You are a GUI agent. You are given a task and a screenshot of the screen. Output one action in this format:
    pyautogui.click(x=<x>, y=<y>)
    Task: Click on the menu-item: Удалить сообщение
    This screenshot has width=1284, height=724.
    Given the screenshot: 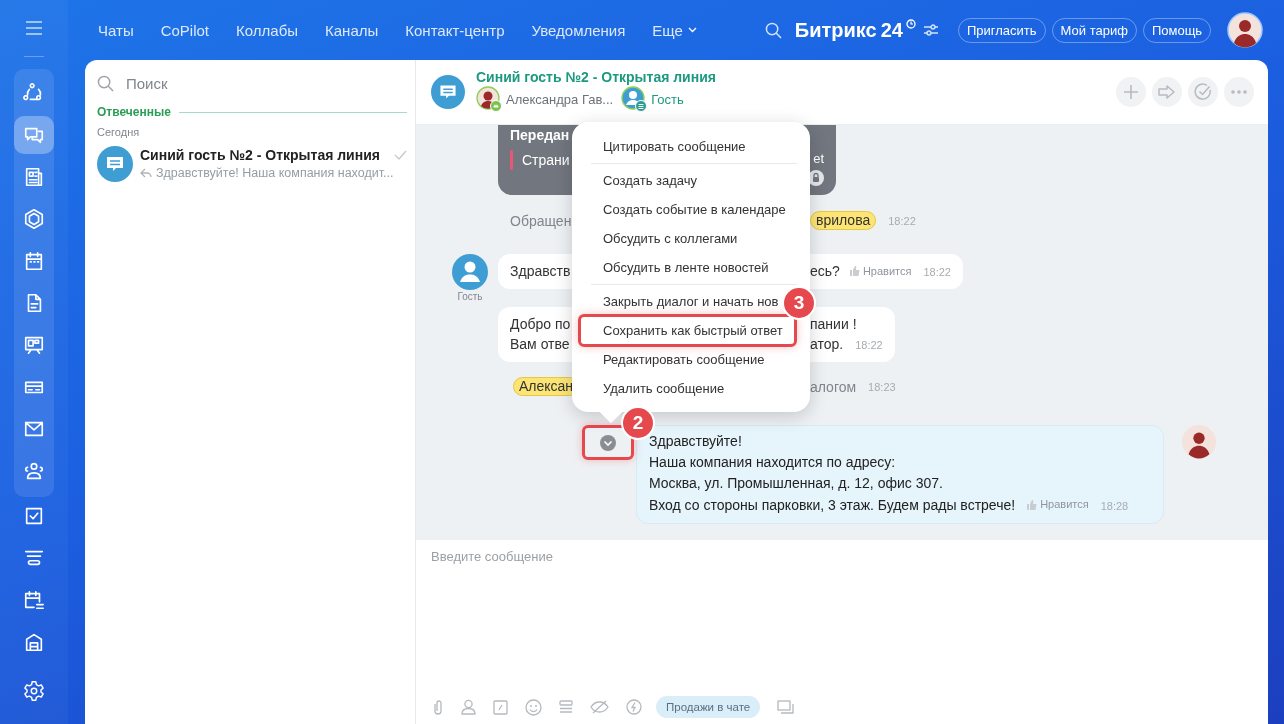 What is the action you would take?
    pyautogui.click(x=651, y=388)
    